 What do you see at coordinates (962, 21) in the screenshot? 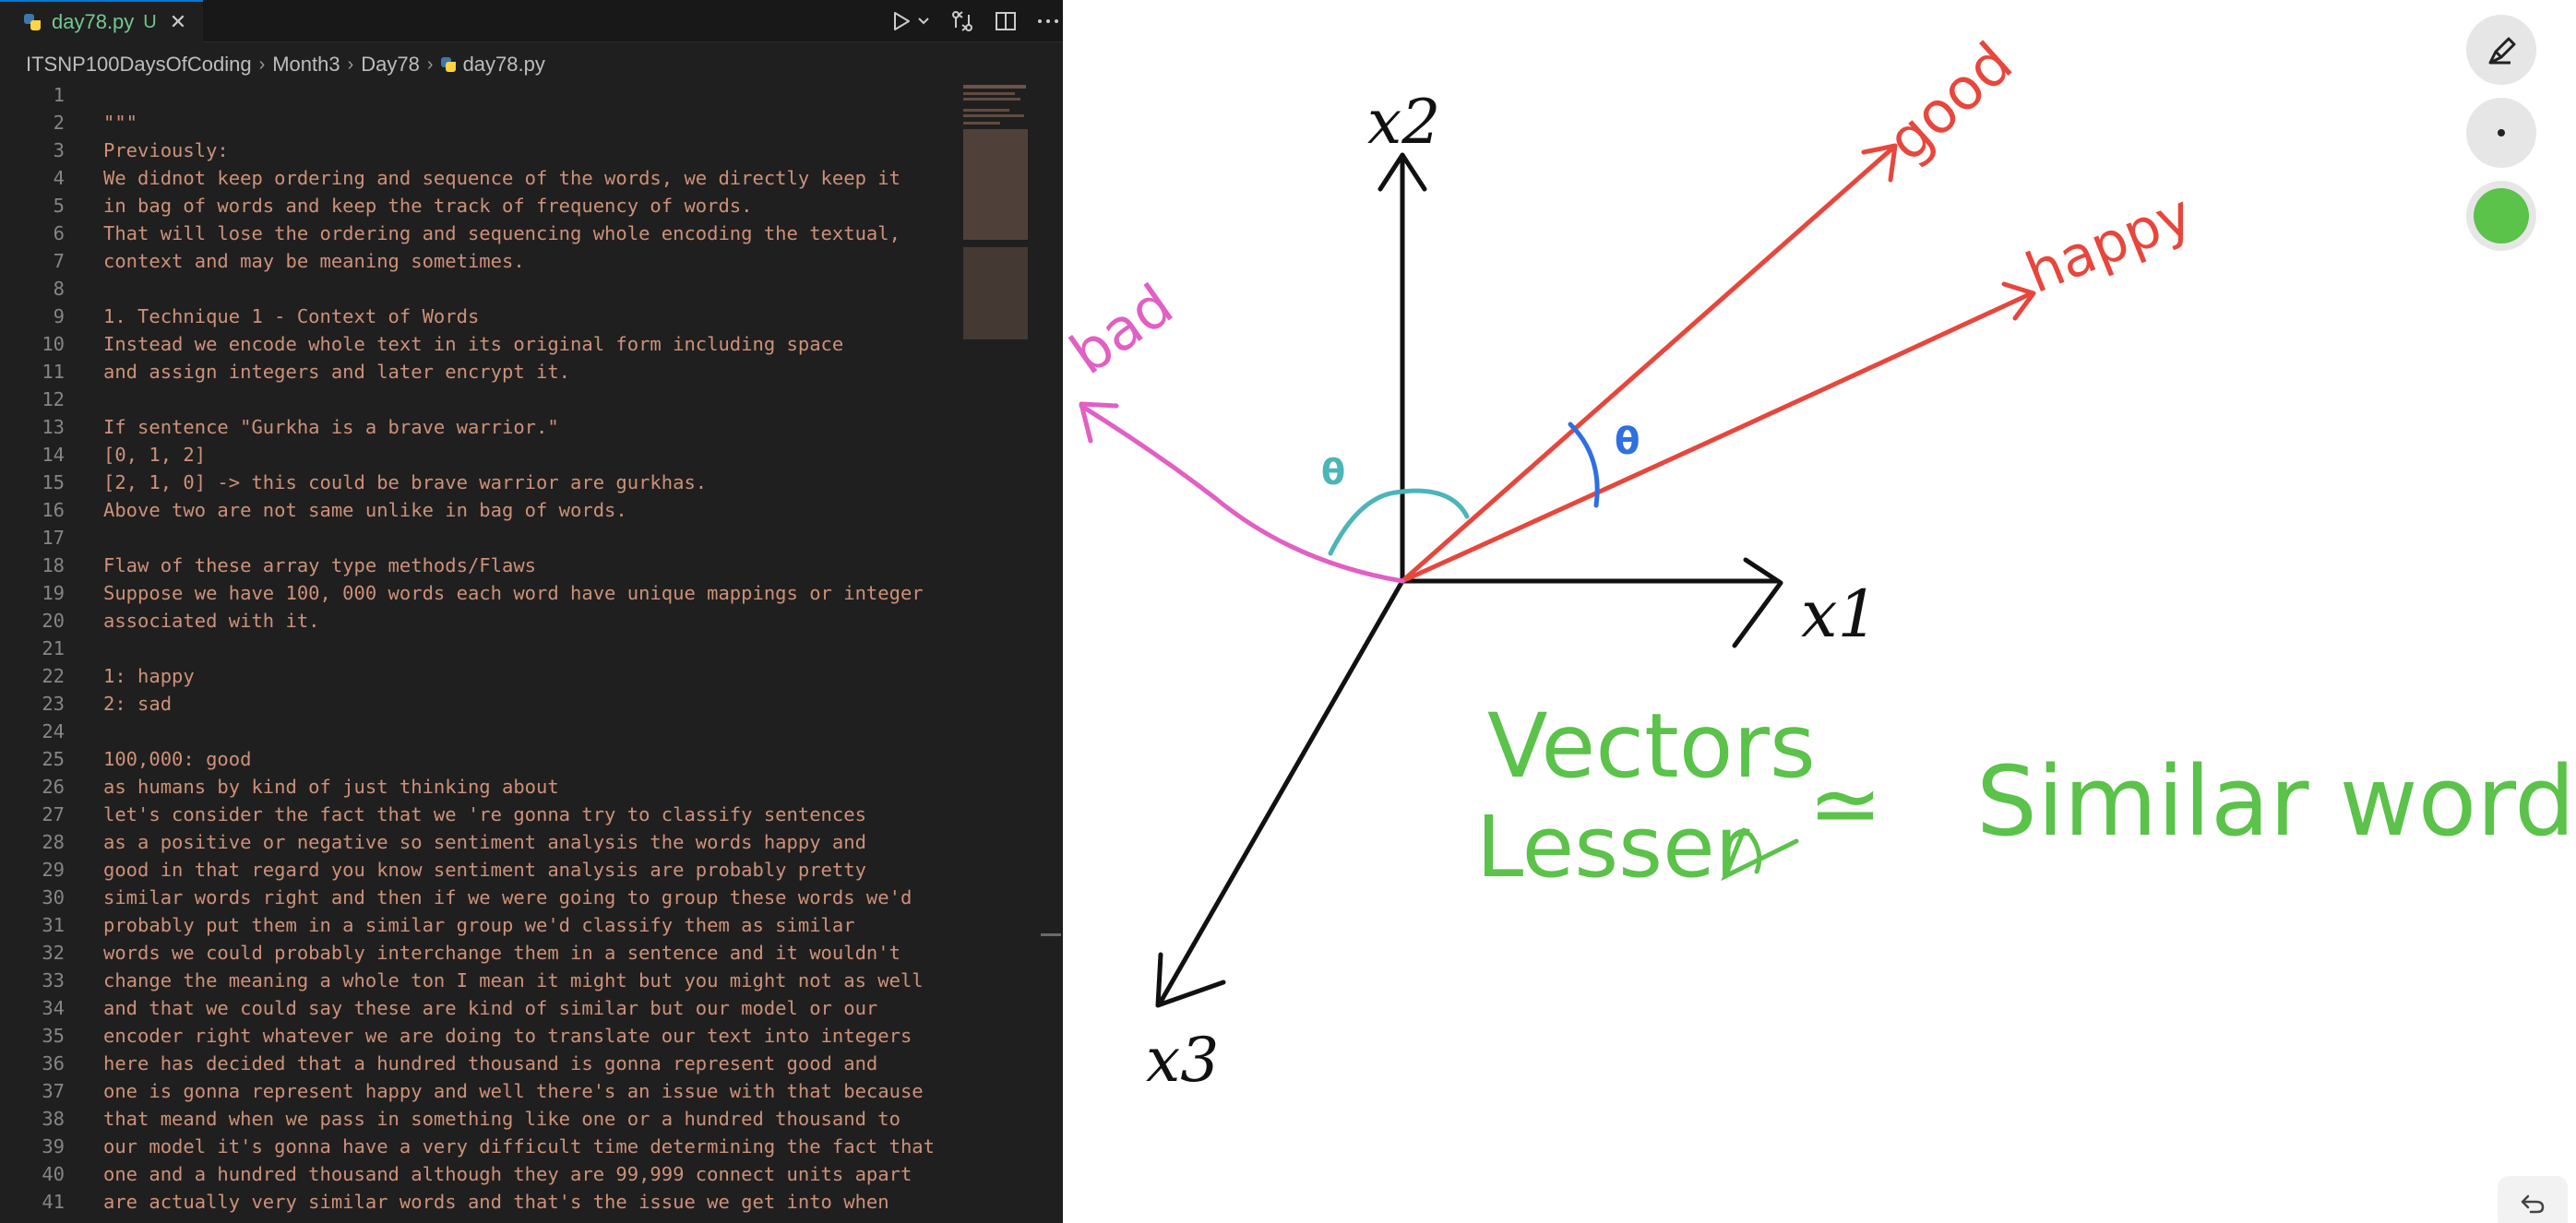
I see `open-changes-button` at bounding box center [962, 21].